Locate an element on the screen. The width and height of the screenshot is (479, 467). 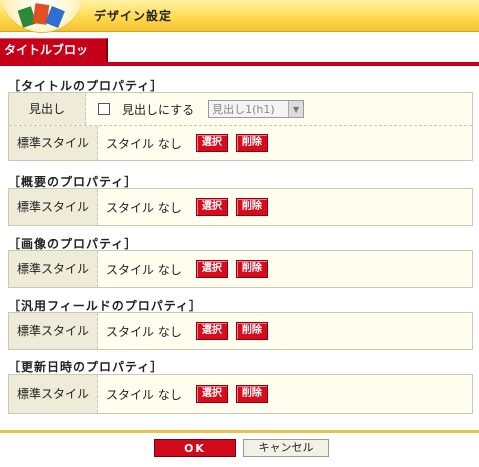
generic-field-properties-panel: 標準スタイル スタイル なし 選択 削除 is located at coordinates (240, 331).